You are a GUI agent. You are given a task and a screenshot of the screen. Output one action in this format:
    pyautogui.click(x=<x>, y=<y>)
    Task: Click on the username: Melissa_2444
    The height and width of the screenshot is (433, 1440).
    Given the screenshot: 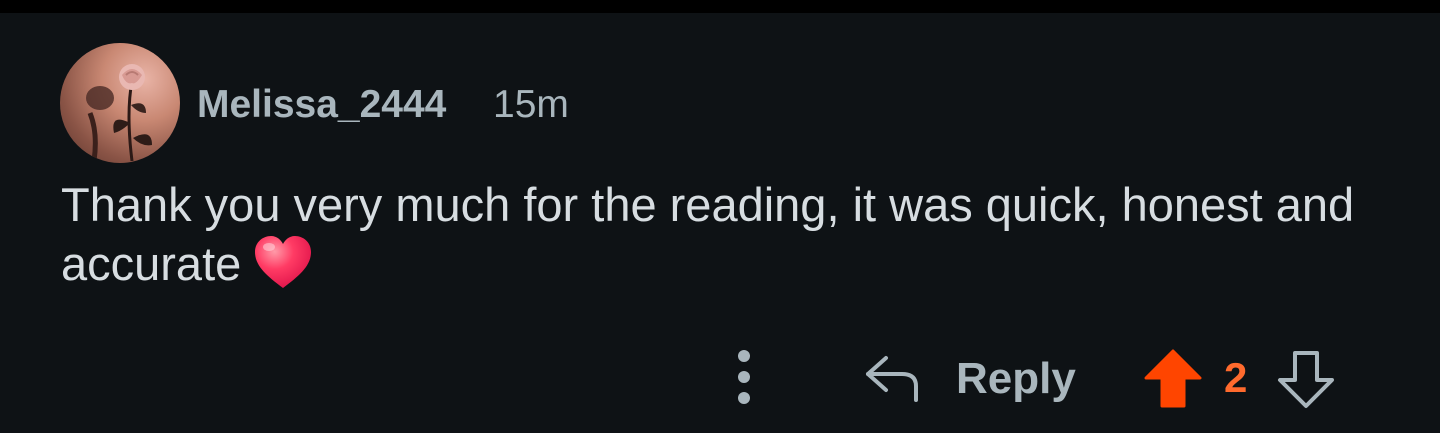 What is the action you would take?
    pyautogui.click(x=321, y=105)
    